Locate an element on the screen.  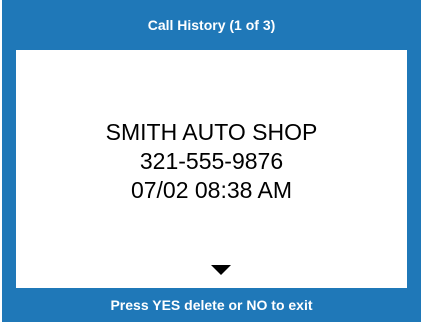
instruction-bar: Press YES delete or NO to exit is located at coordinates (211, 305).